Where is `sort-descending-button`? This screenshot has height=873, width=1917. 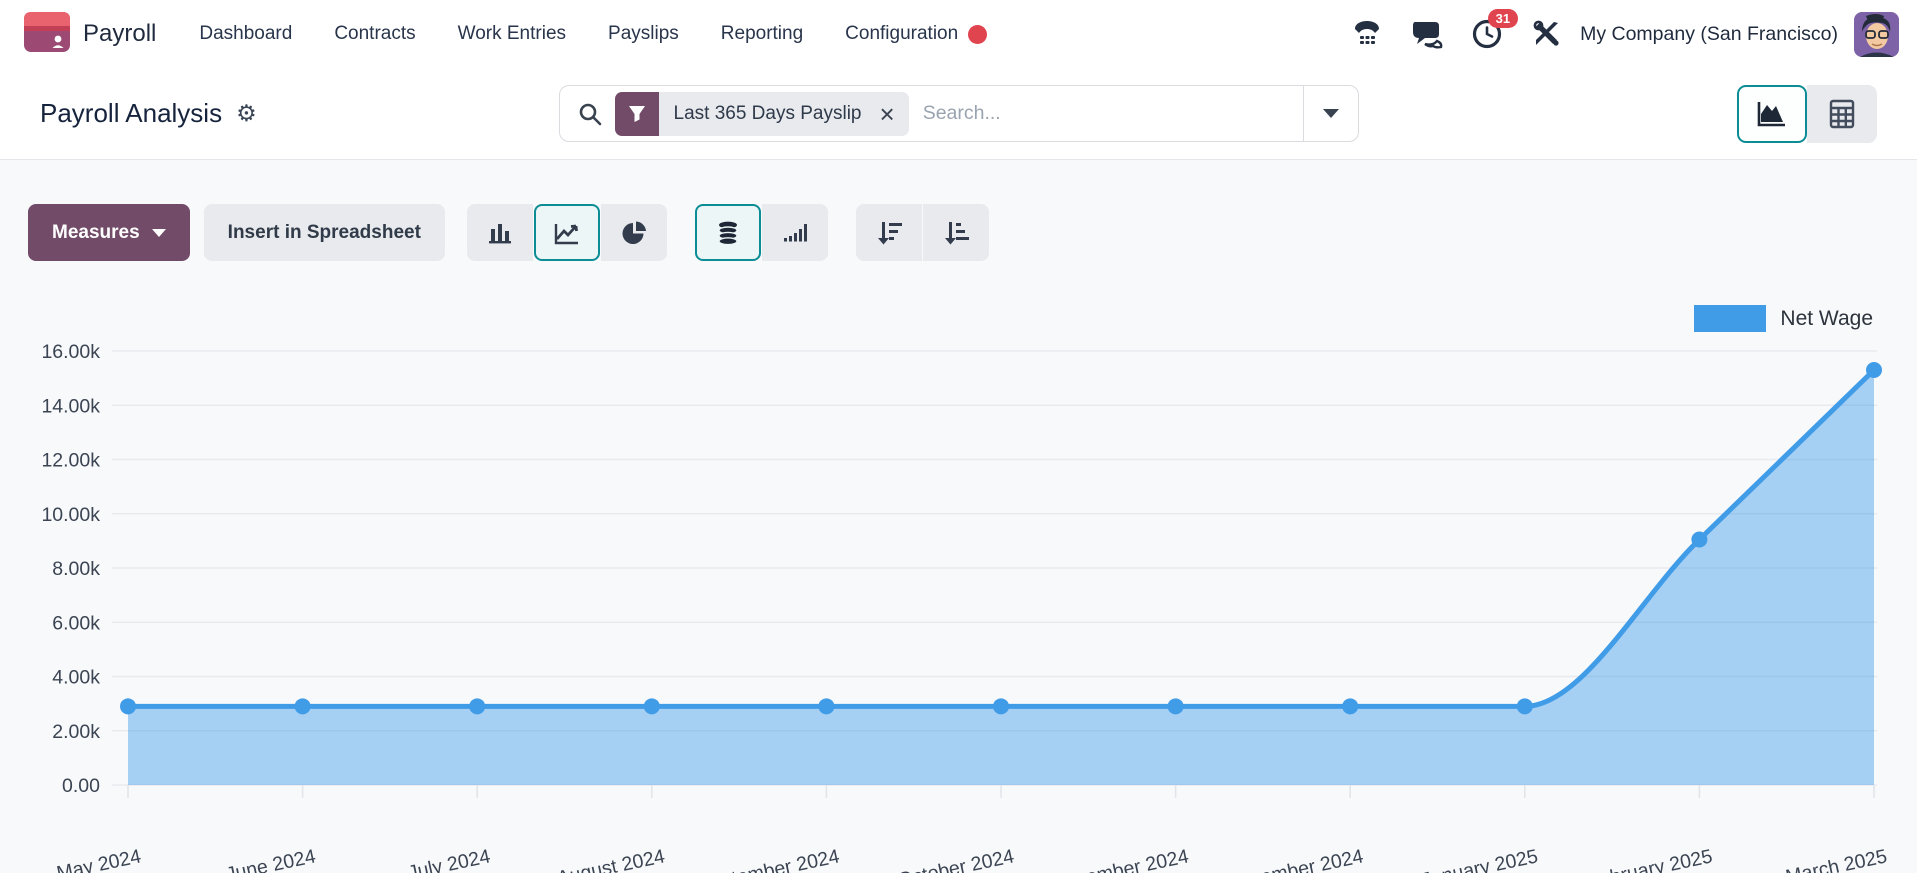 sort-descending-button is located at coordinates (888, 232).